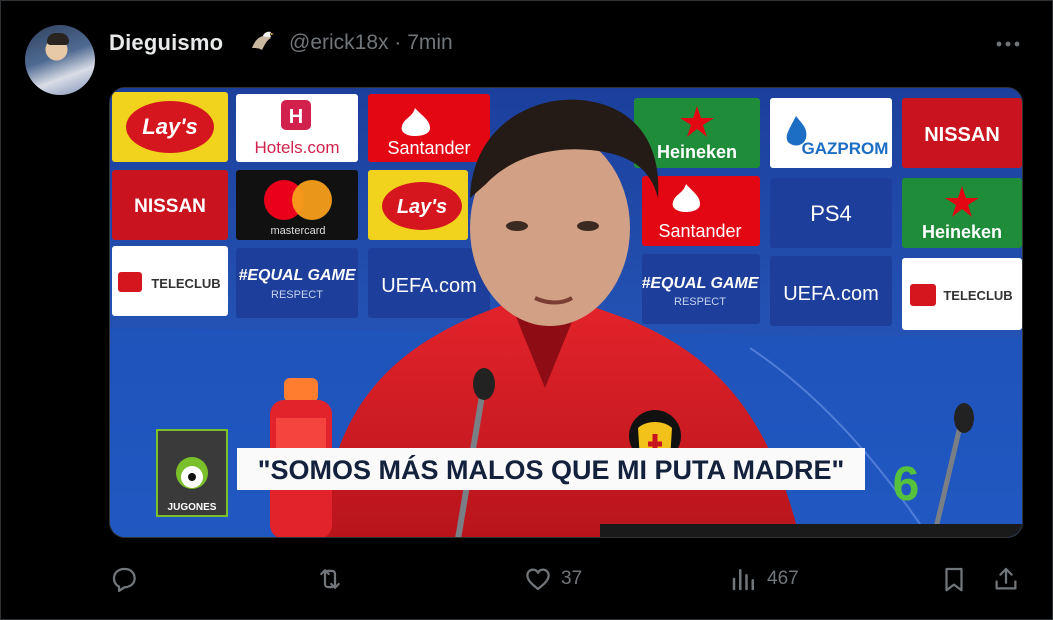  I want to click on santander-logo-text: Santander, so click(428, 148).